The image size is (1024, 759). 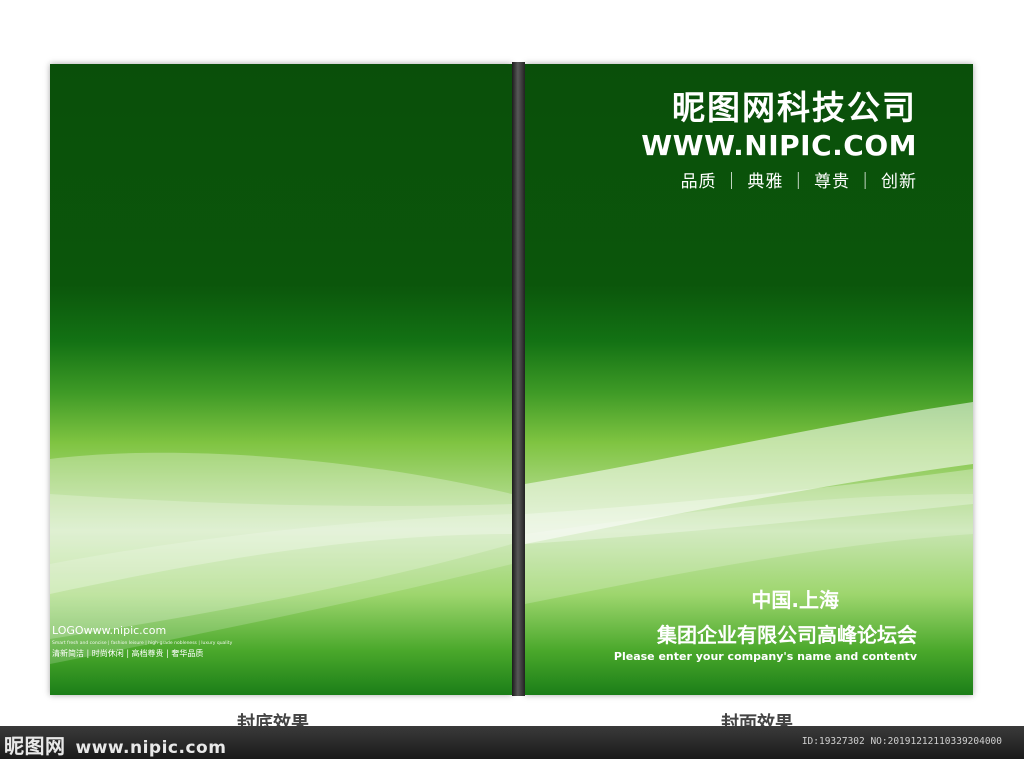 I want to click on book-spine, so click(x=518, y=379).